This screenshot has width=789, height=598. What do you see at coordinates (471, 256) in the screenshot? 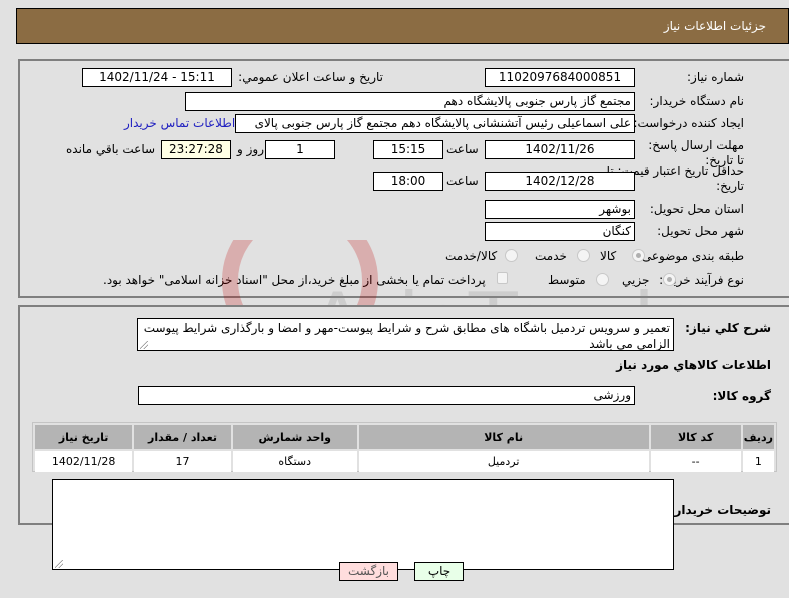
I see `category-option-goods-service: کالا/خدمت` at bounding box center [471, 256].